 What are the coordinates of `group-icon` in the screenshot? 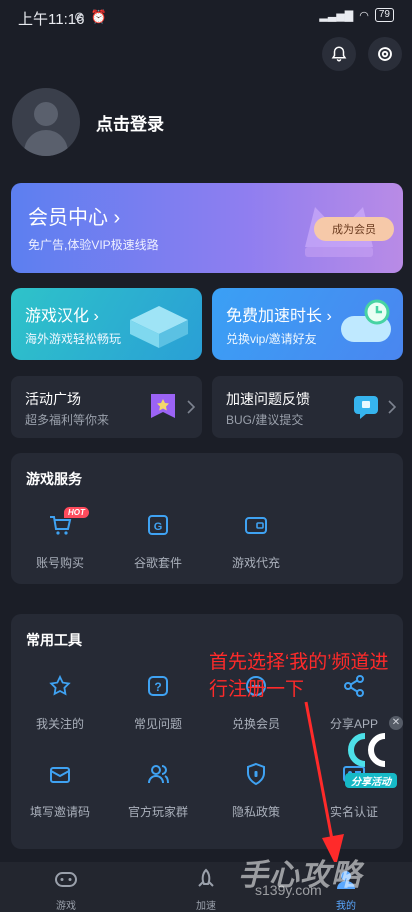 It's located at (158, 774).